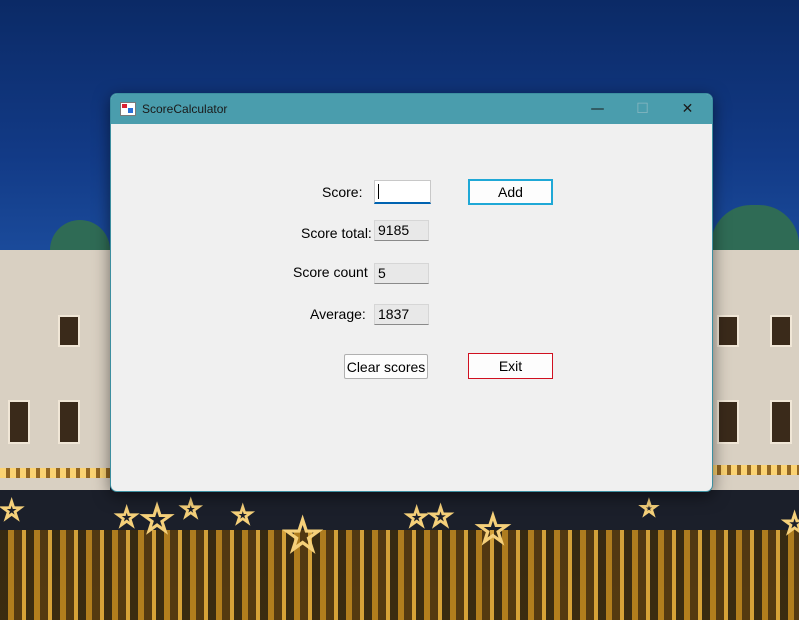 The width and height of the screenshot is (799, 620). I want to click on minimize-button: —, so click(597, 109).